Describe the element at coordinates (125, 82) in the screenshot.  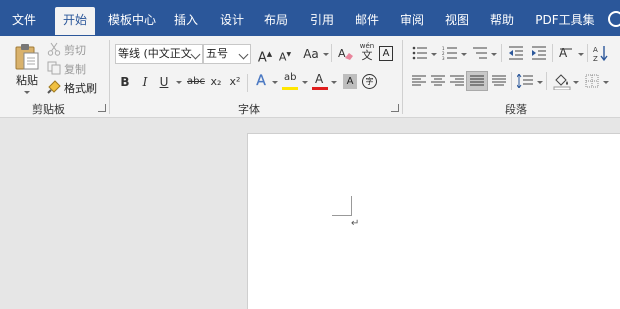
I see `bold-button: B` at that location.